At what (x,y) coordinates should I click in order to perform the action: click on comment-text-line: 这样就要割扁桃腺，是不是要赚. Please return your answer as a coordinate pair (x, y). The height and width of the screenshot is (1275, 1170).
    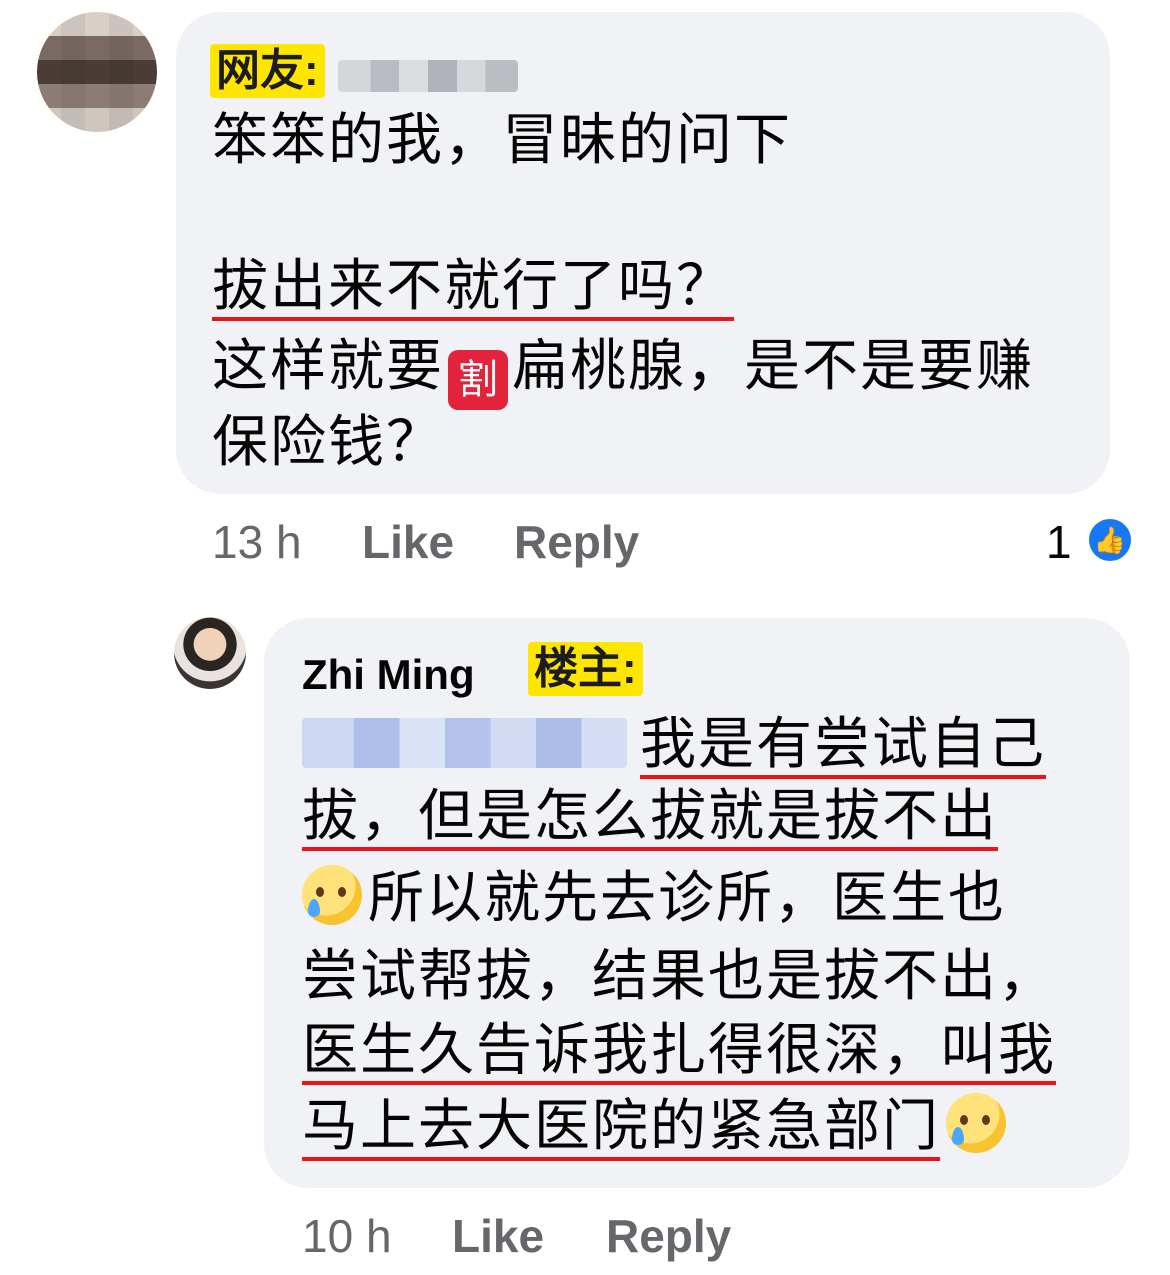
    Looking at the image, I should click on (623, 370).